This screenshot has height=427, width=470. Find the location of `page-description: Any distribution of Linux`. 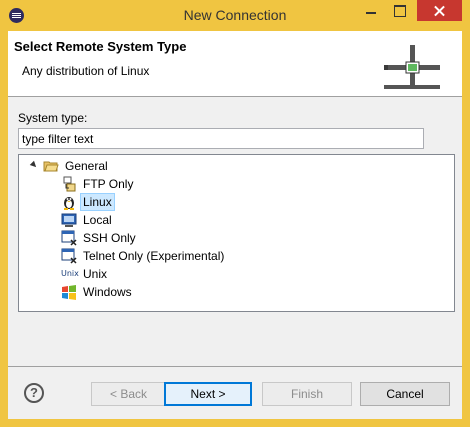

page-description: Any distribution of Linux is located at coordinates (86, 71).